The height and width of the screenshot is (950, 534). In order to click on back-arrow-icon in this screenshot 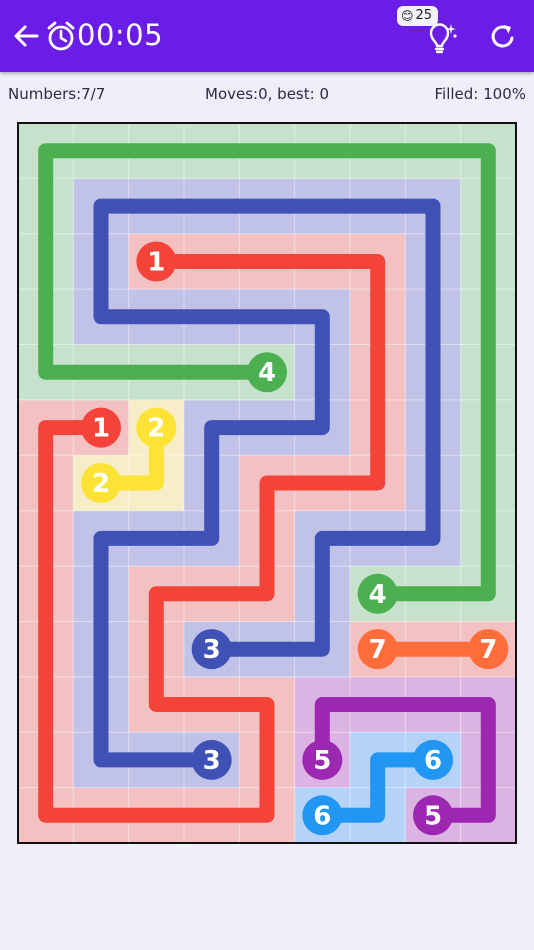, I will do `click(26, 36)`.